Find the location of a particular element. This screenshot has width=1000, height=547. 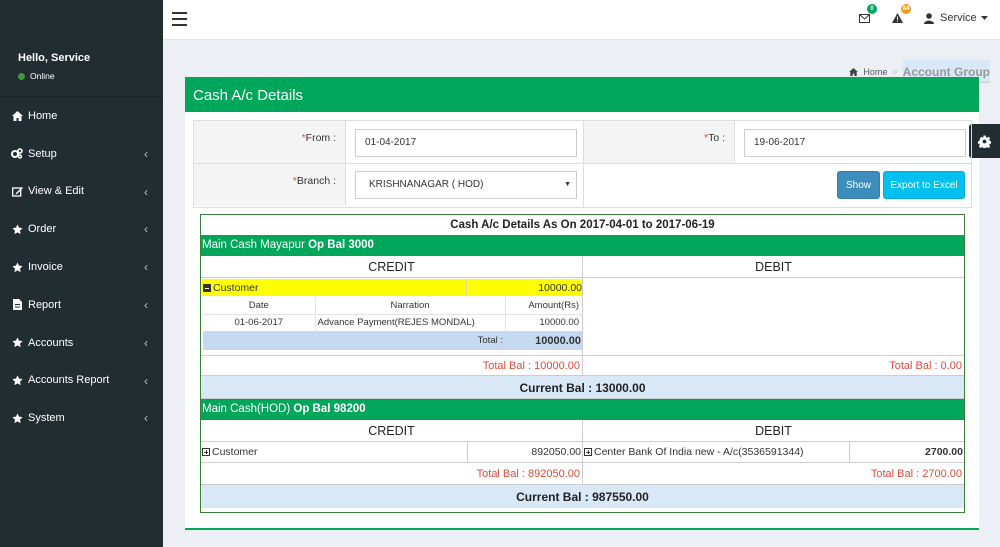

sidebar-item-label: Accounts Report is located at coordinates (69, 380).